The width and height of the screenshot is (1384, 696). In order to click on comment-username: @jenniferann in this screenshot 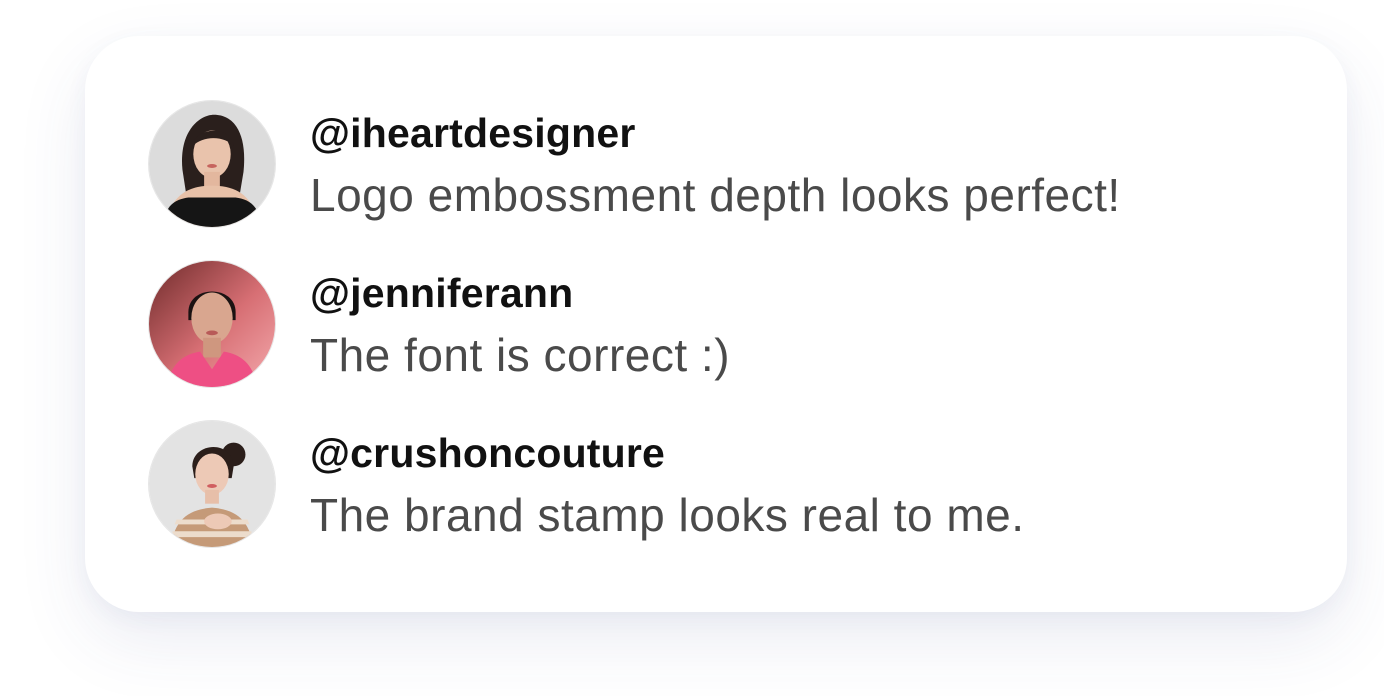, I will do `click(441, 293)`.